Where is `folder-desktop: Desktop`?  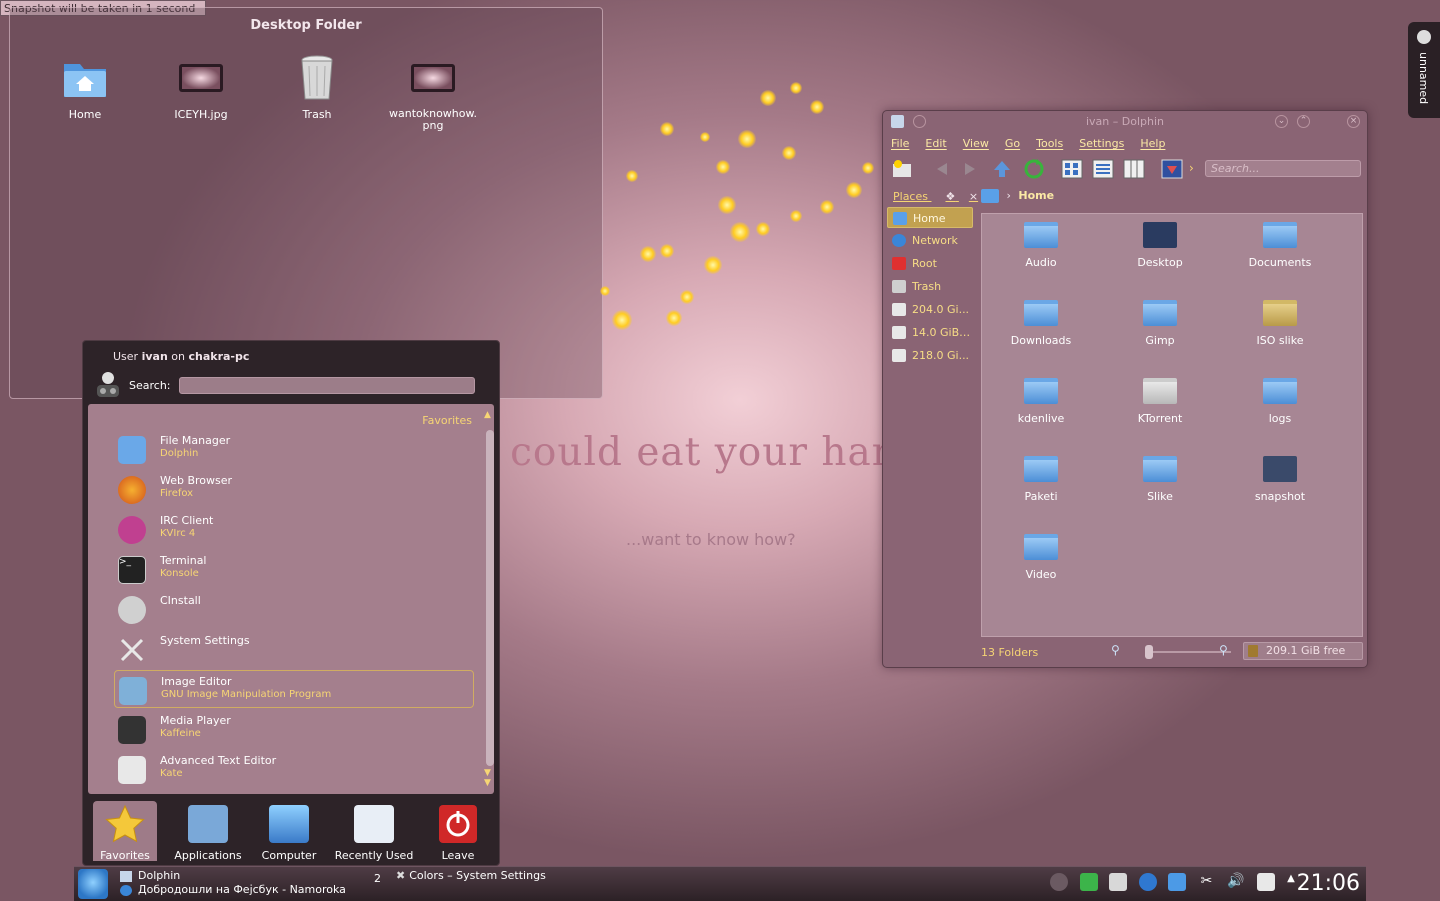
folder-desktop: Desktop is located at coordinates (1160, 245).